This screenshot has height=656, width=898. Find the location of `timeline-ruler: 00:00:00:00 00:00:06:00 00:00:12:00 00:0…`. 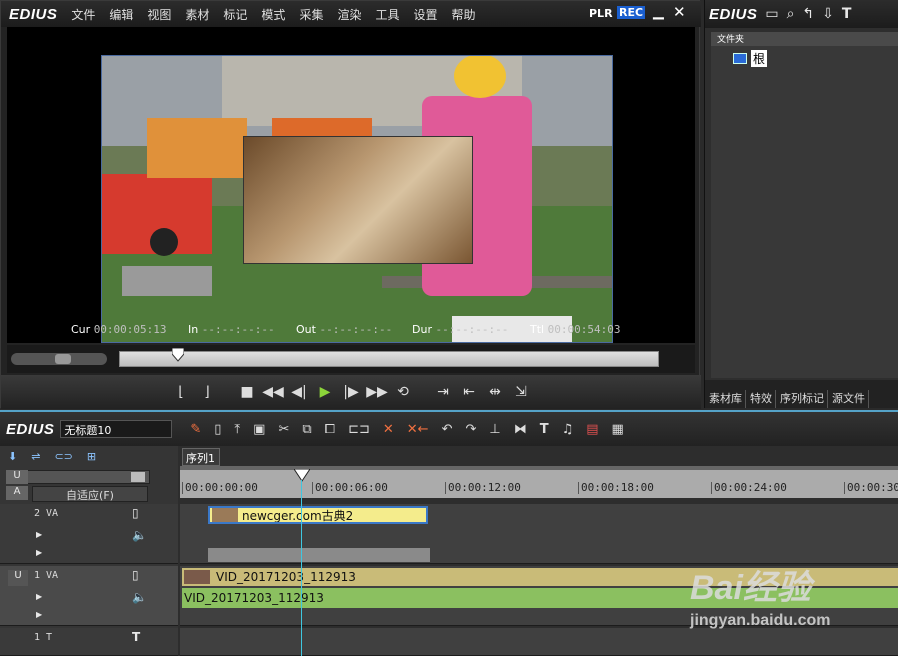

timeline-ruler: 00:00:00:00 00:00:06:00 00:00:12:00 00:0… is located at coordinates (539, 484).